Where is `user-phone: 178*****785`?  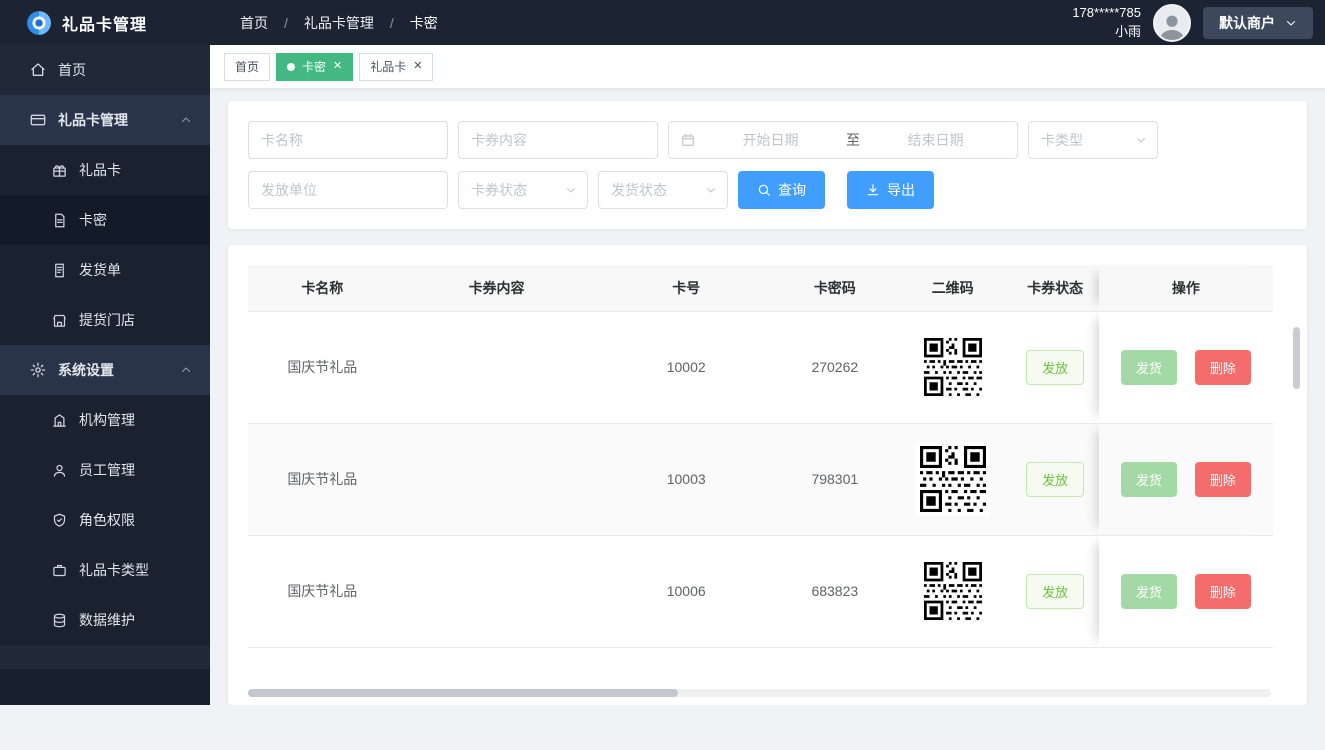
user-phone: 178*****785 is located at coordinates (1106, 13).